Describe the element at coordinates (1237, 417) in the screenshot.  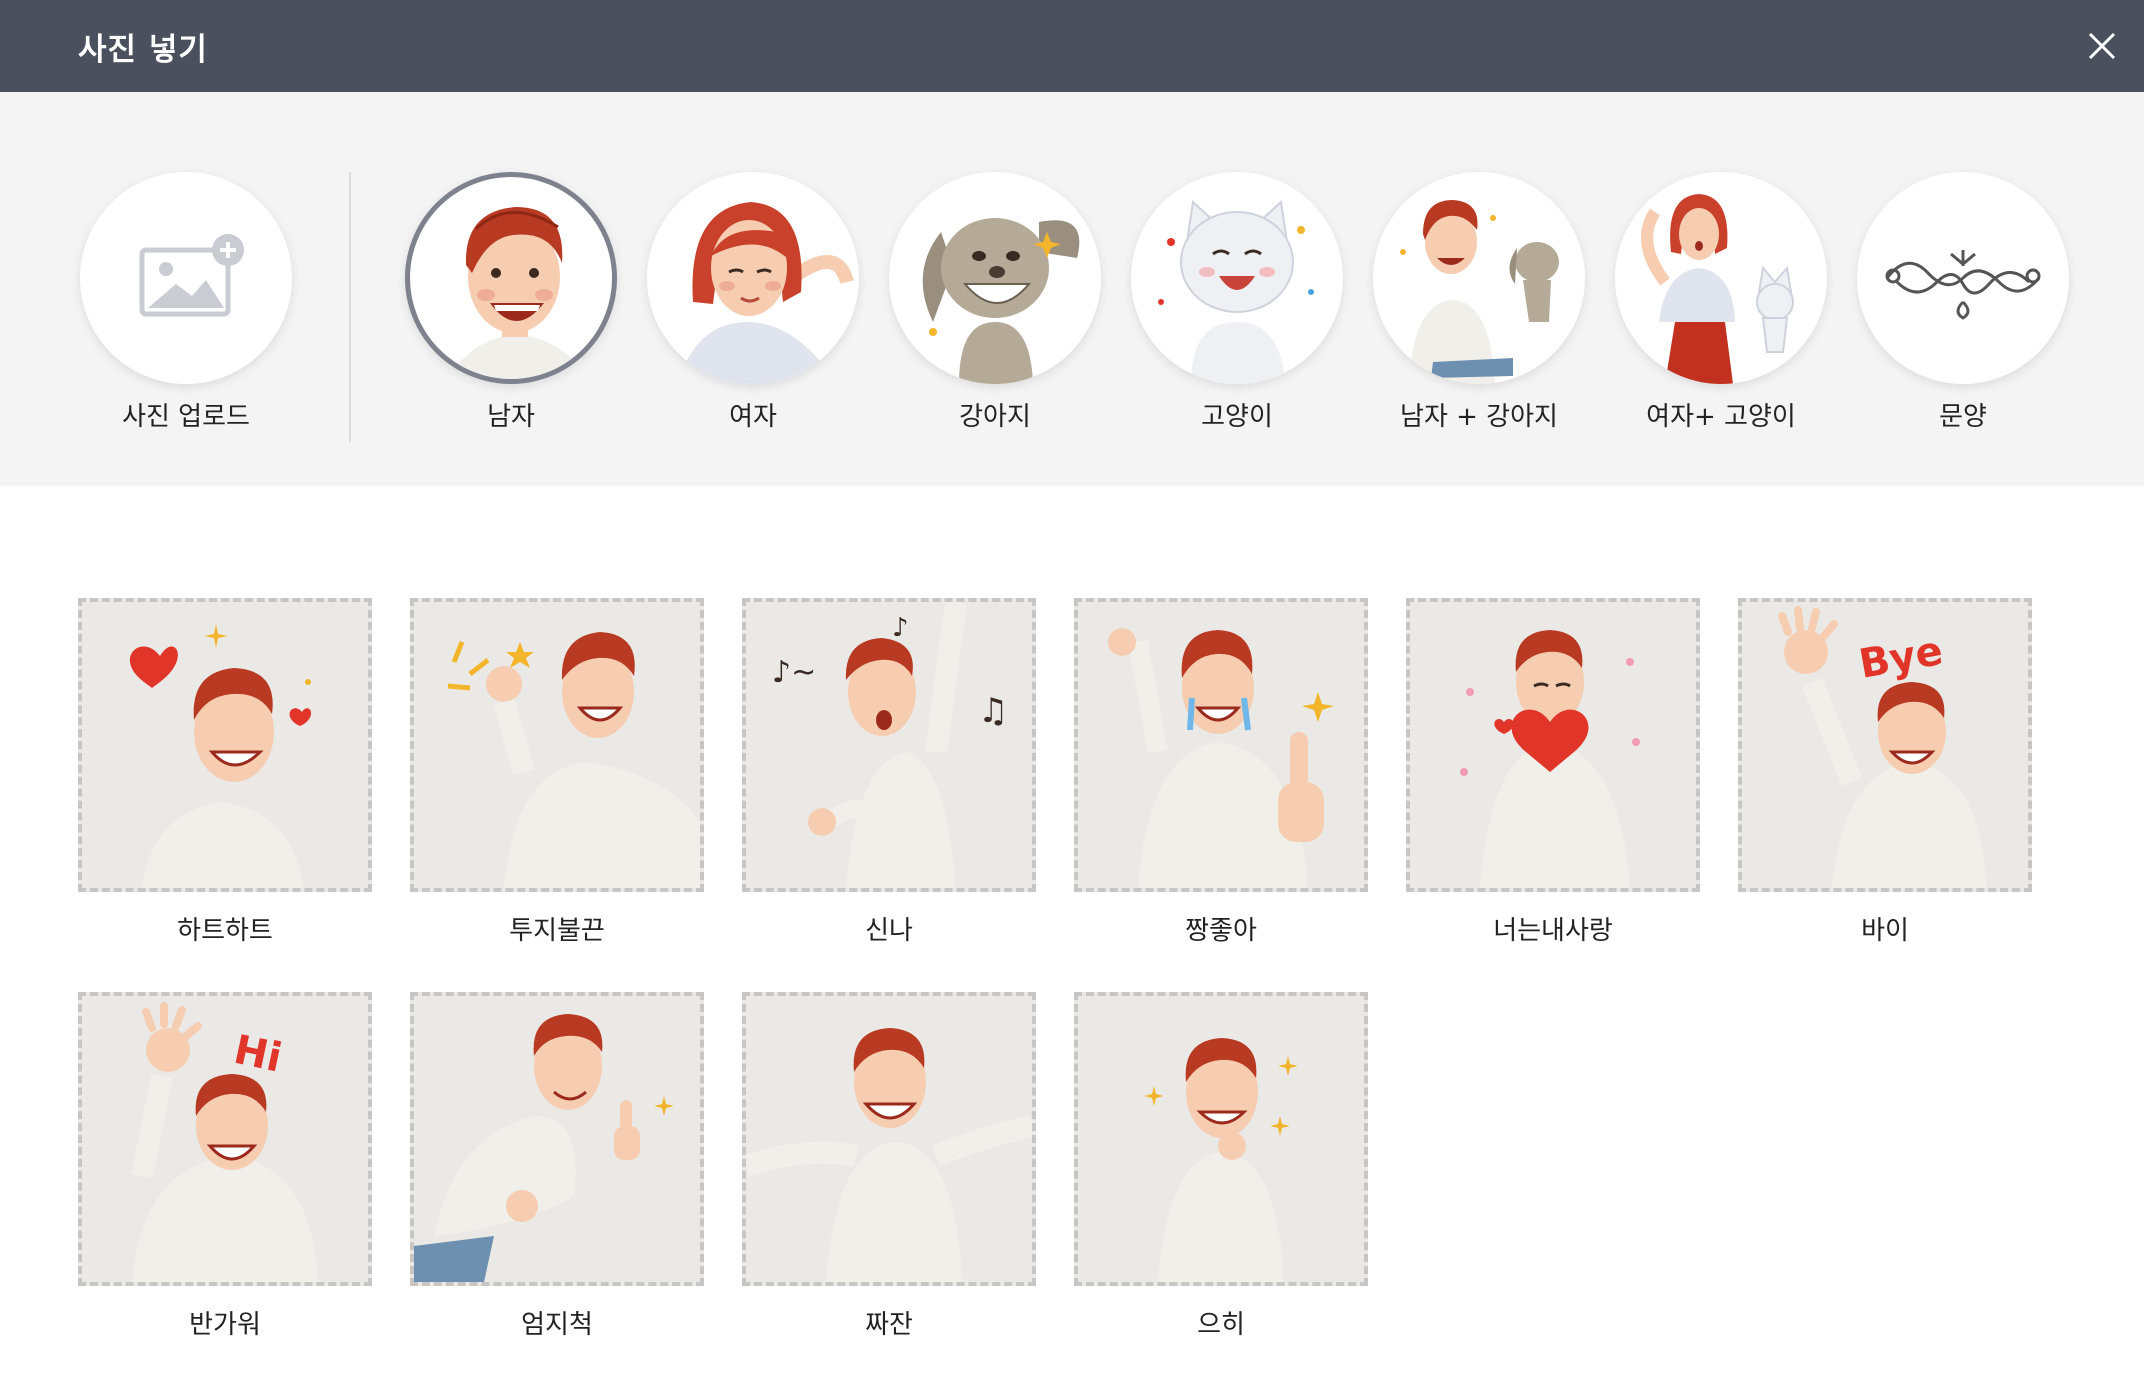
I see `category-label: 고양이` at that location.